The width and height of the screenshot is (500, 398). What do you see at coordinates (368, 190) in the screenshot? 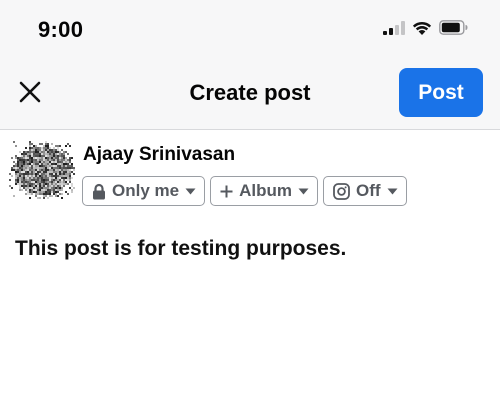
I see `instagram-label: Off` at bounding box center [368, 190].